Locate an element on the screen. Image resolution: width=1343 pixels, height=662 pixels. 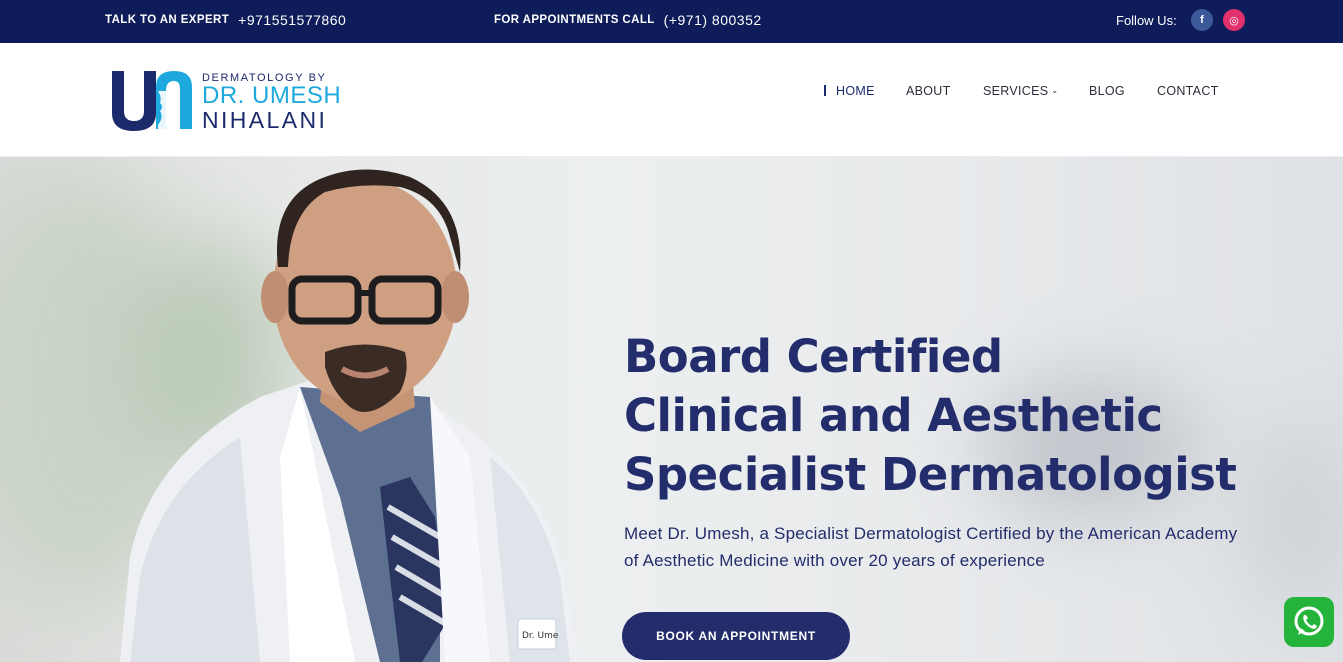
doctor-name-badge-text: Dr. Ume is located at coordinates (540, 636).